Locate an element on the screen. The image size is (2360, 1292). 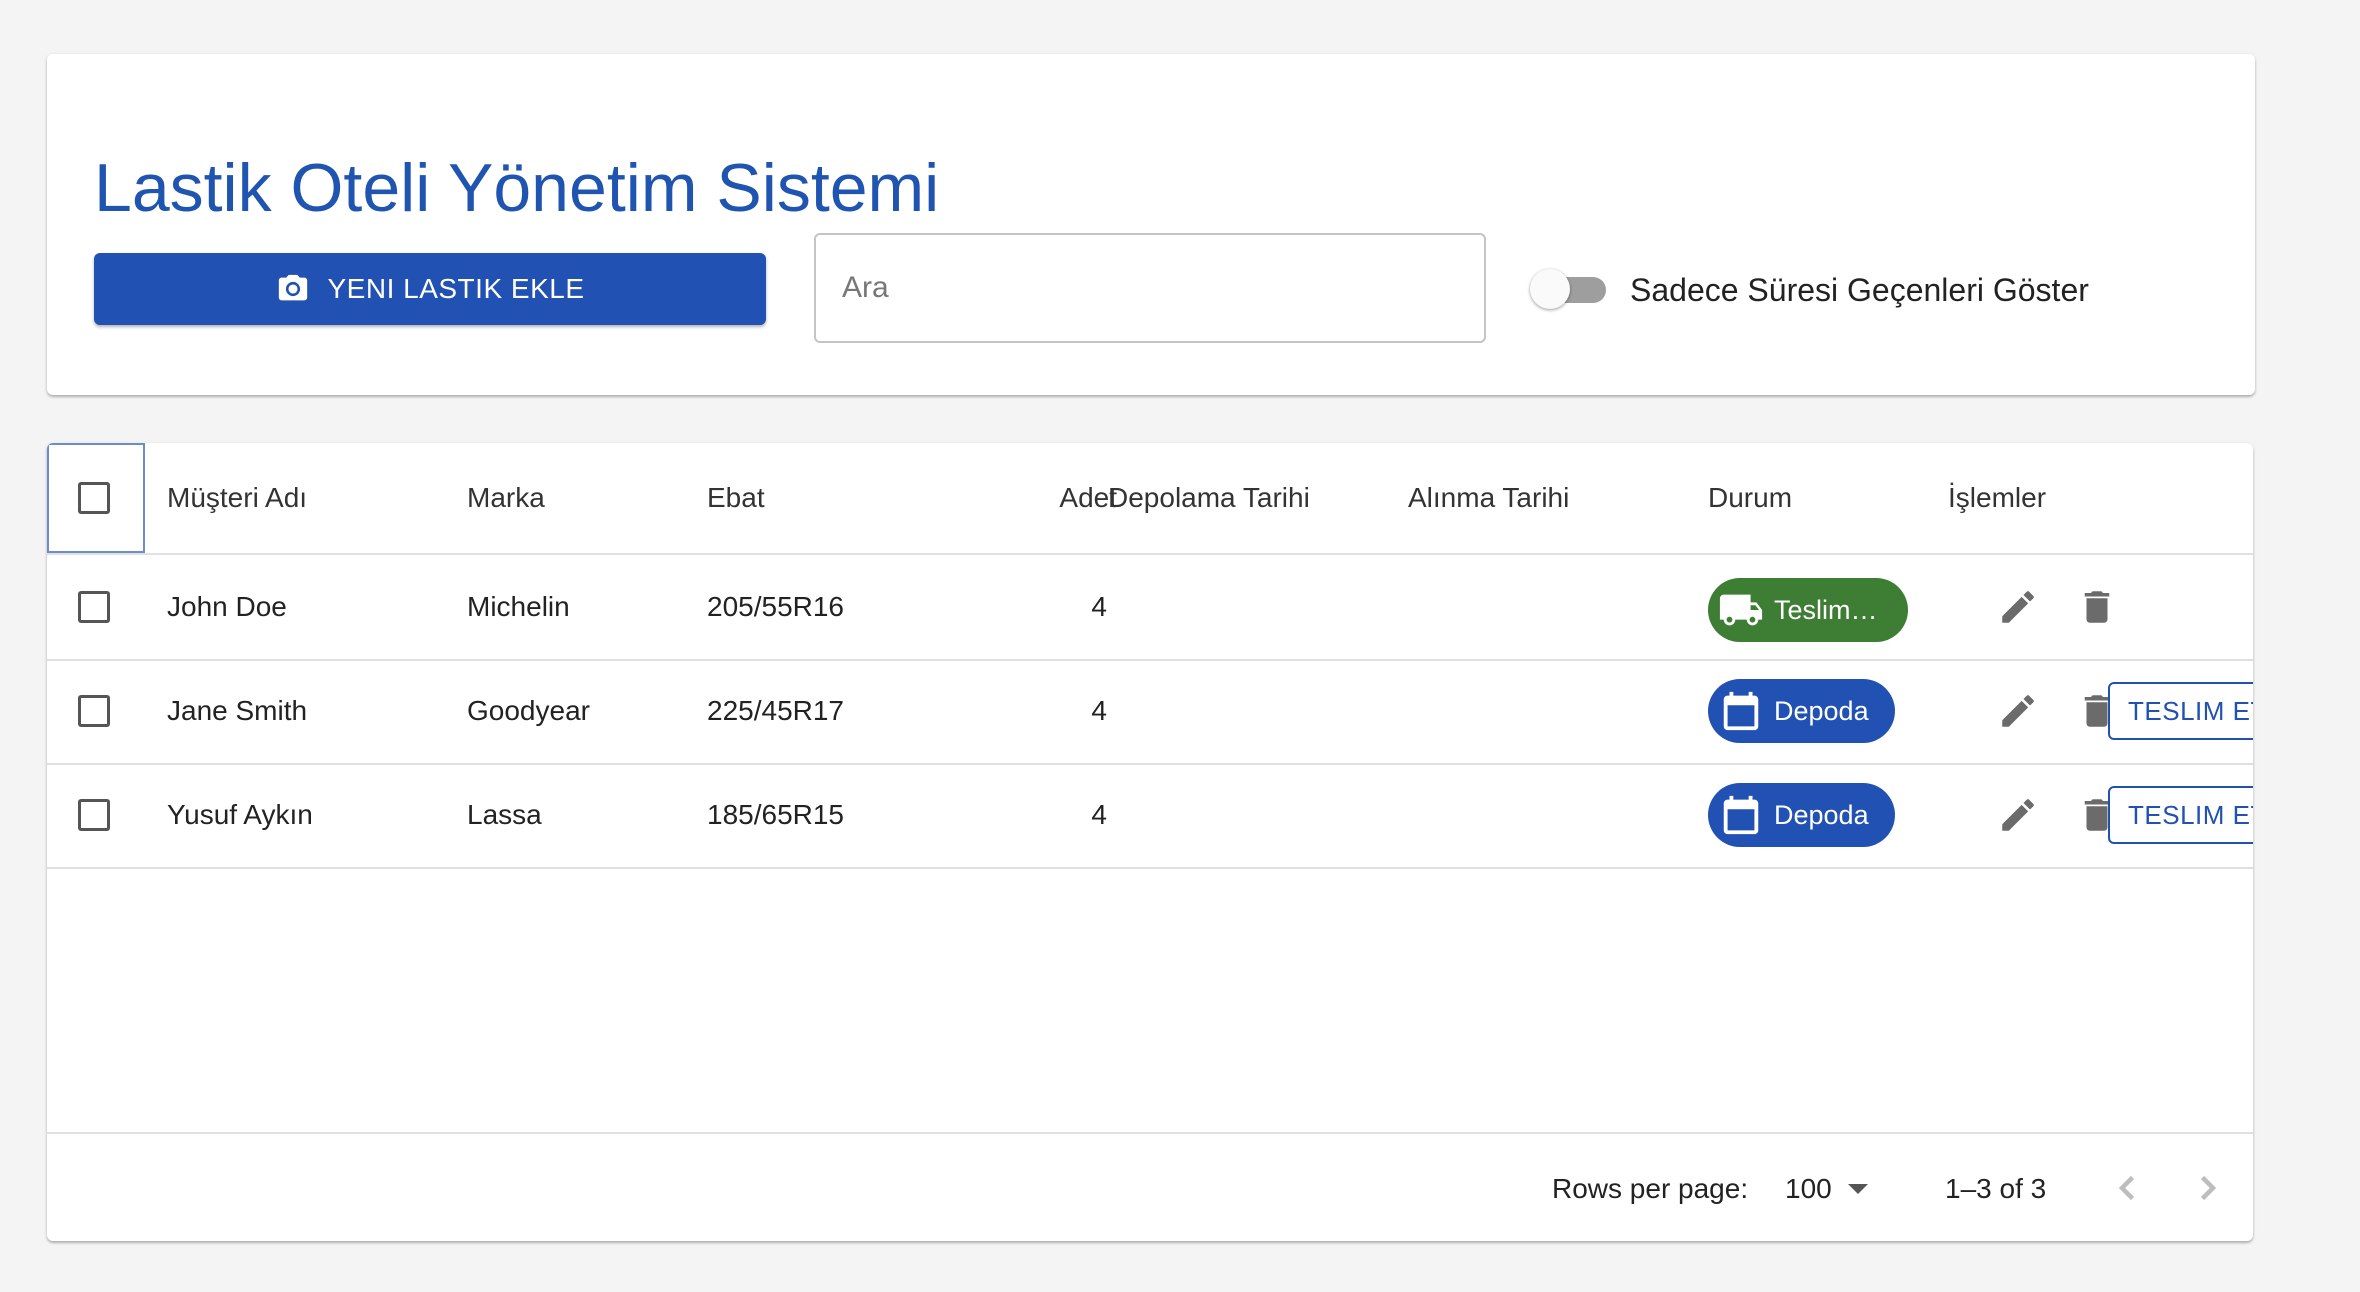
page-title: Lastik Oteli Yönetim Sistemi is located at coordinates (517, 188).